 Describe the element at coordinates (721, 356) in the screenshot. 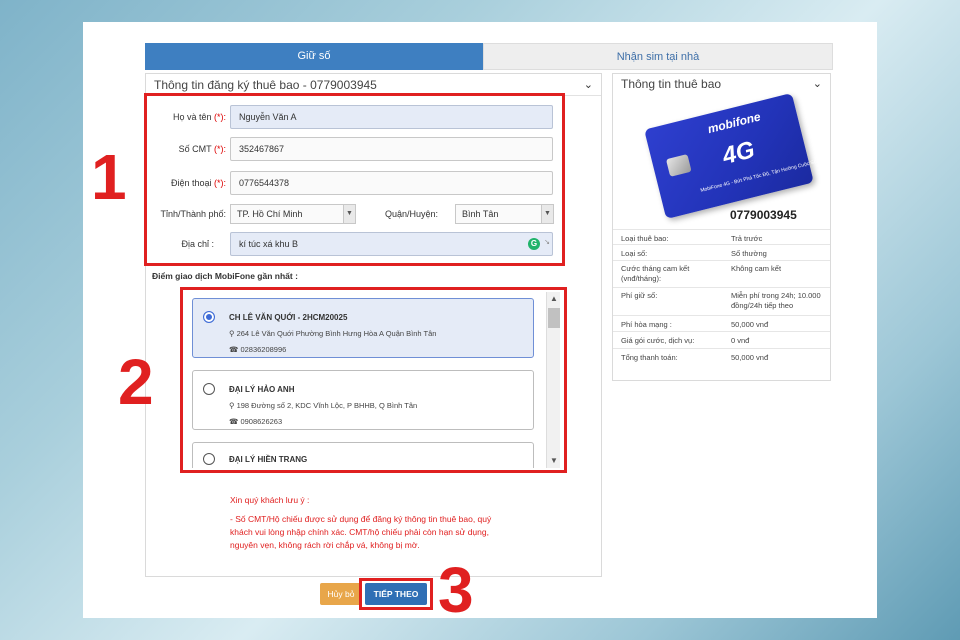

I see `info-row: Tổng thanh toán: 50,000 vnđ` at that location.